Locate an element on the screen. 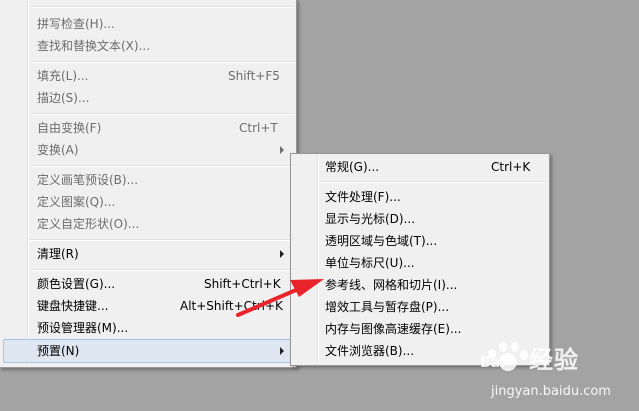 The image size is (639, 411). watermark-brand: 经验 is located at coordinates (554, 360).